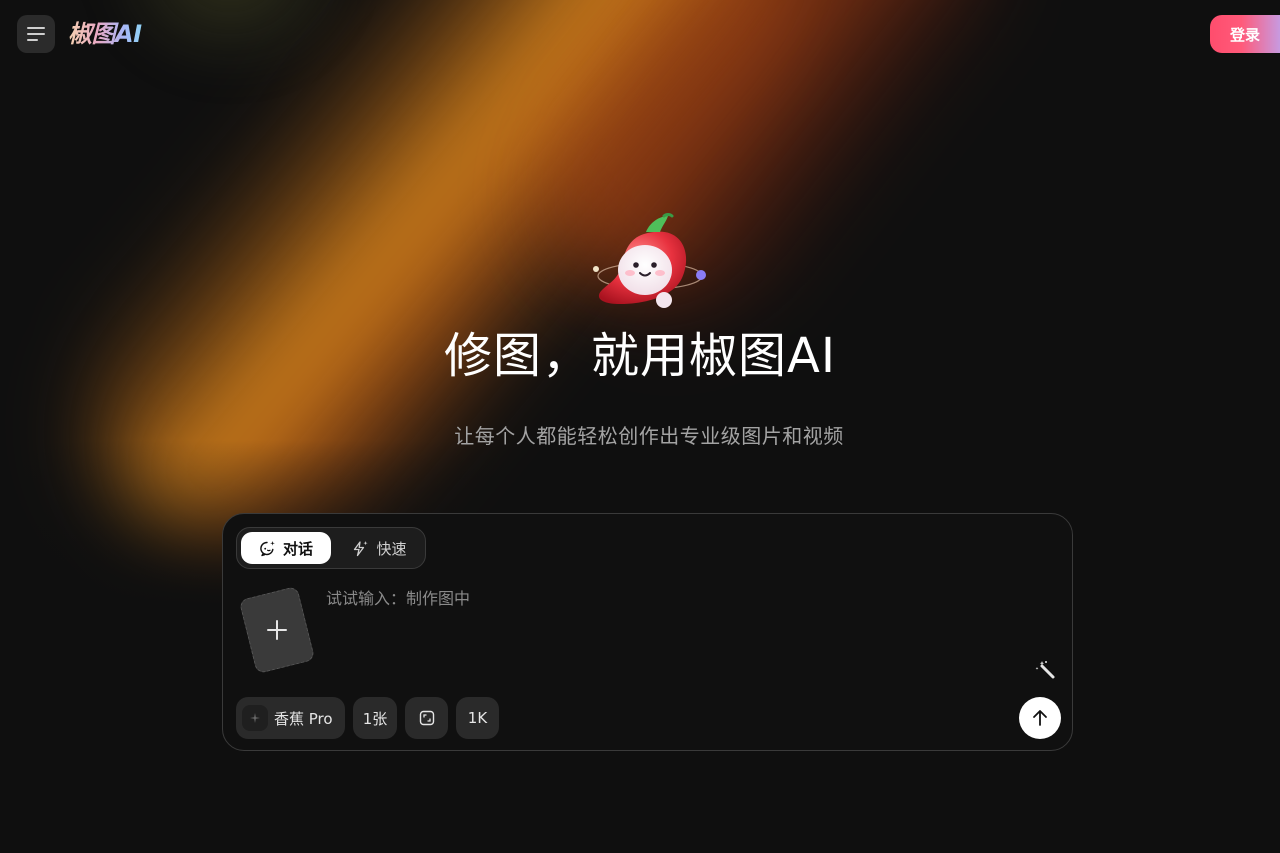  I want to click on tab-chat-label: 对话, so click(297, 548).